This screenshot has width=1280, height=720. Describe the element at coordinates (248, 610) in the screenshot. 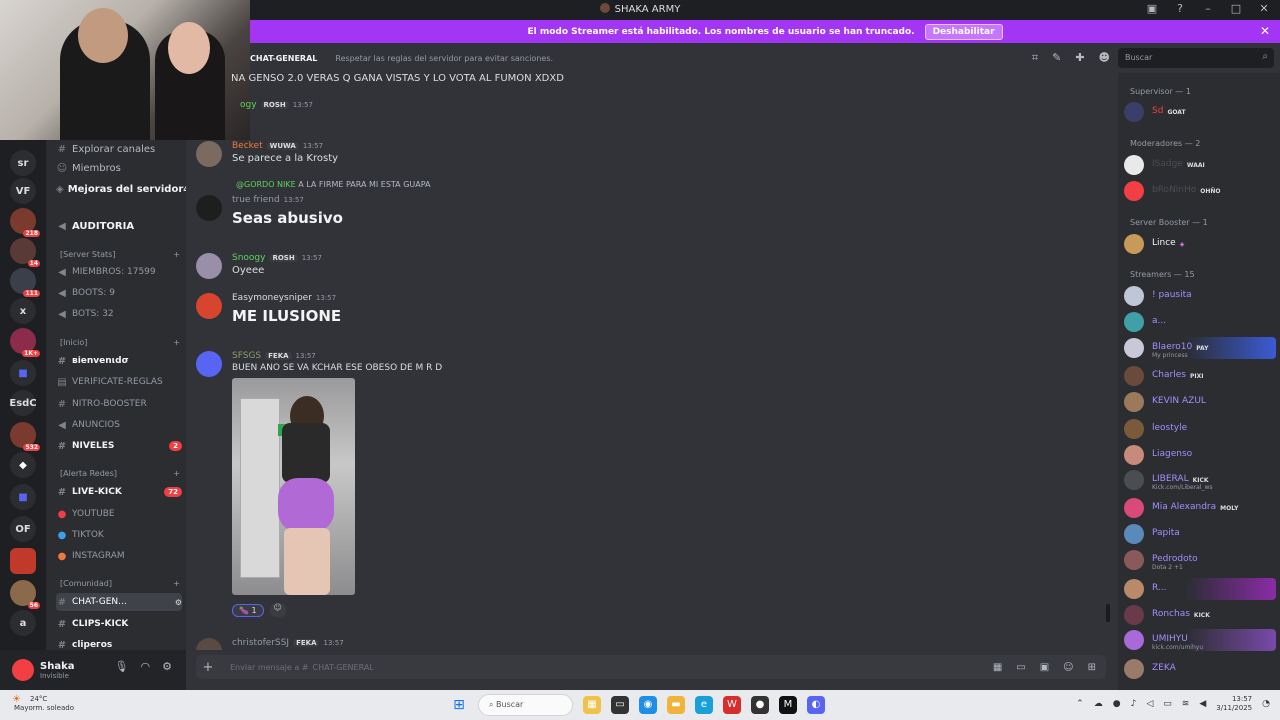

I see `reaction: 🍆 1` at that location.